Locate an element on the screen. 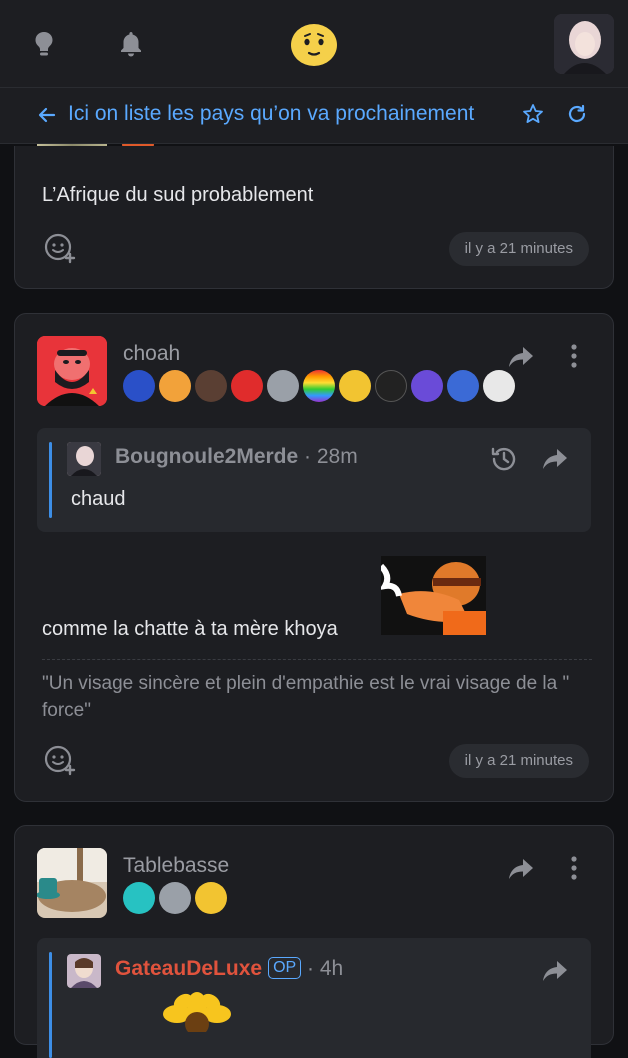 This screenshot has width=628, height=1058. badge-portrait-icon is located at coordinates (211, 386).